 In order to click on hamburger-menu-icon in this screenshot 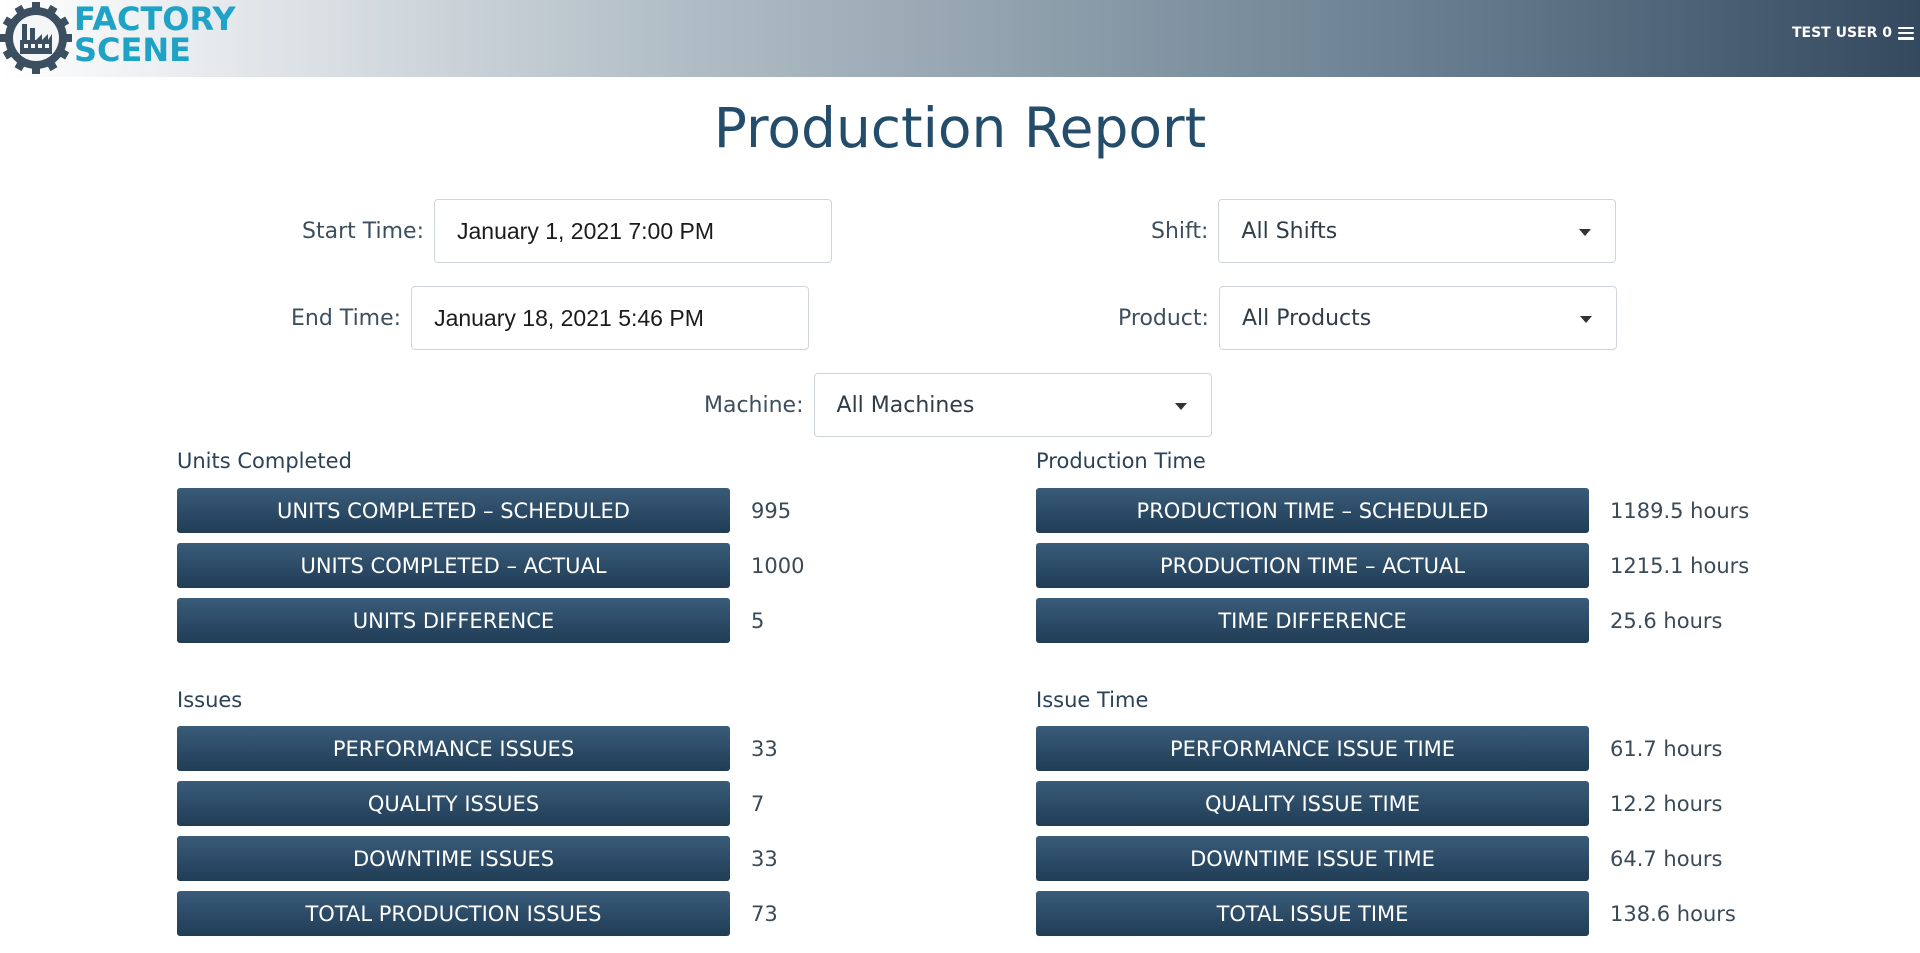, I will do `click(1906, 33)`.